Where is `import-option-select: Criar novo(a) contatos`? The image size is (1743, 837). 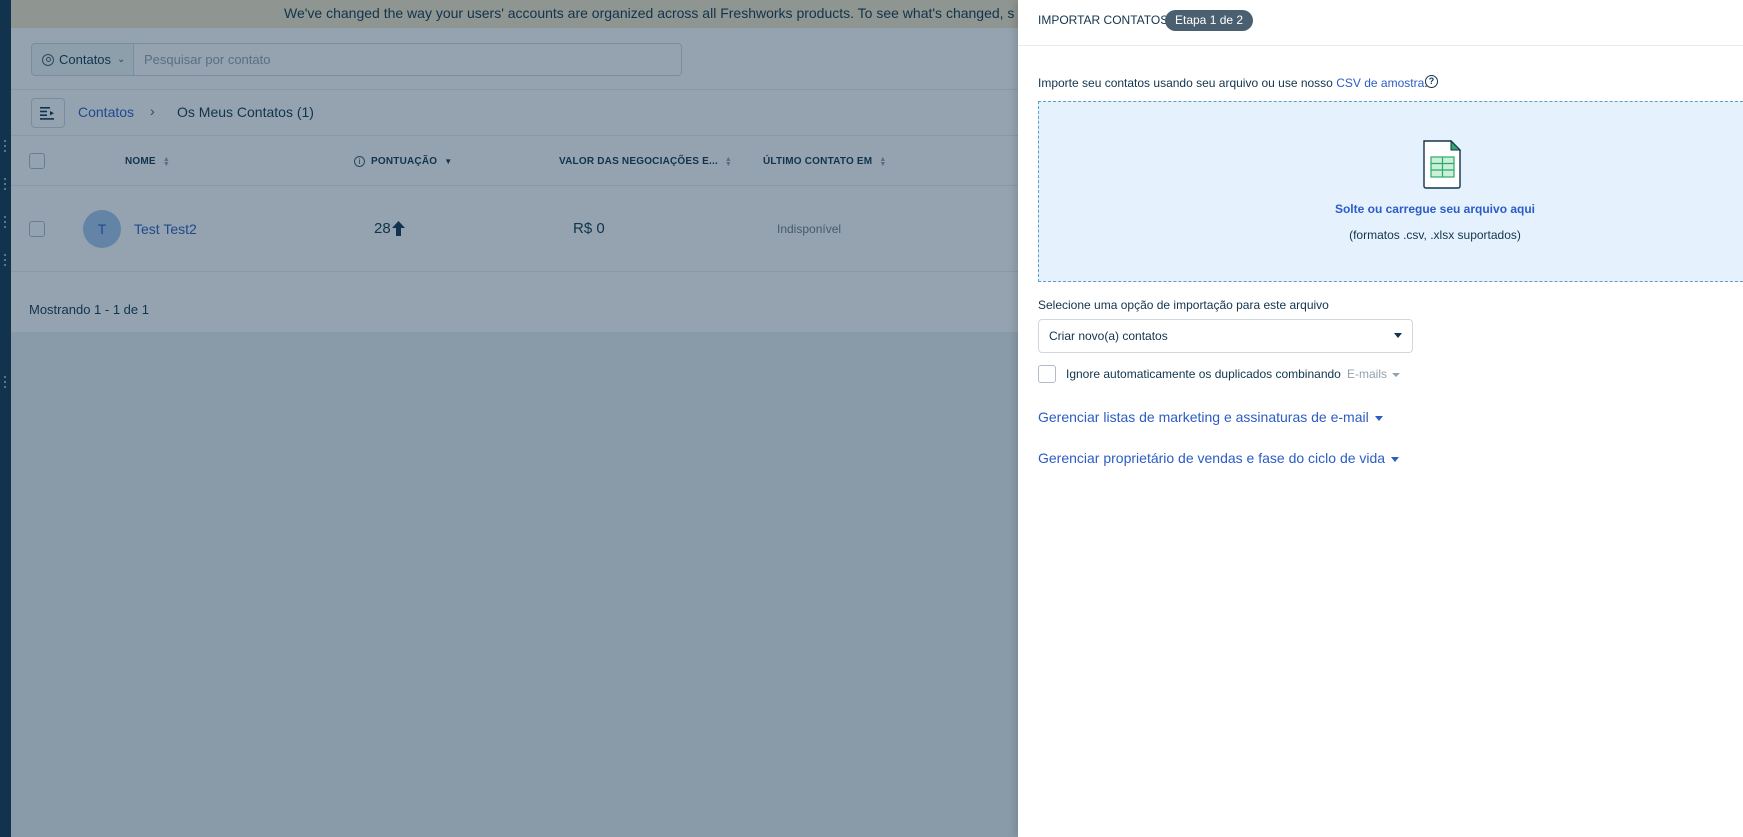
import-option-select: Criar novo(a) contatos is located at coordinates (1225, 336).